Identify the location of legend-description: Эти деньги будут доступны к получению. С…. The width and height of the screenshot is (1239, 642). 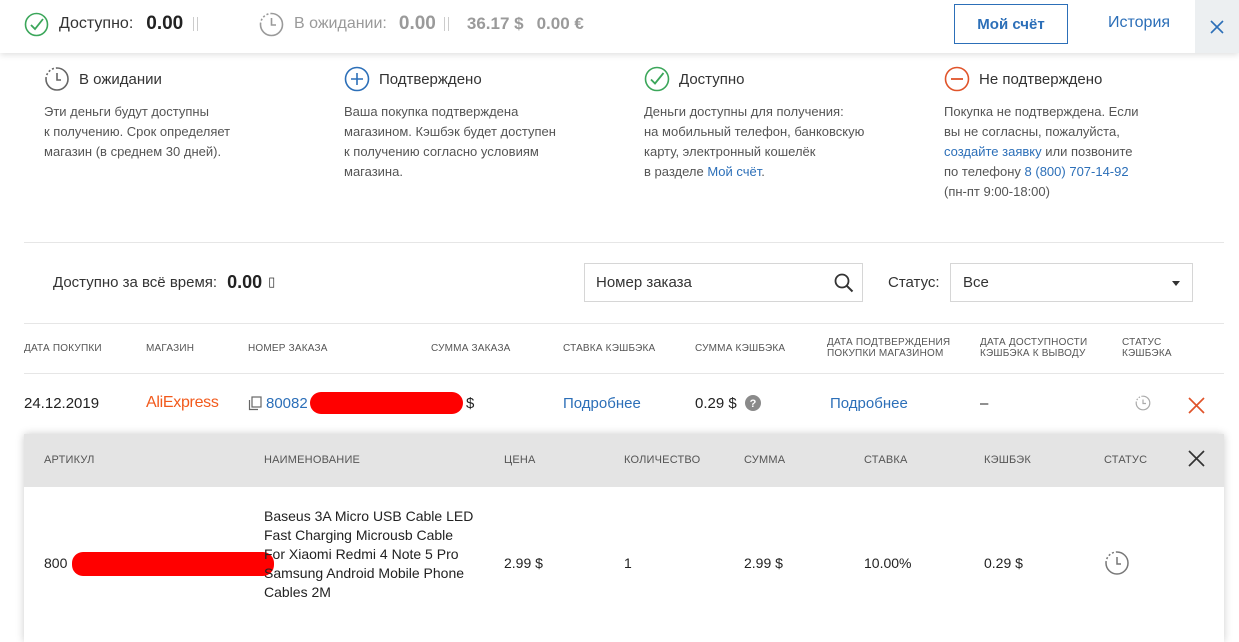
(179, 132).